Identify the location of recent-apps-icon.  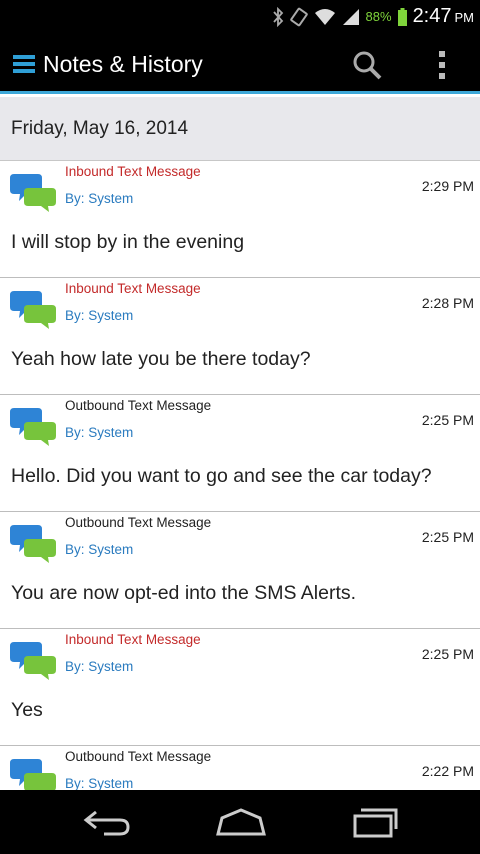
(375, 822).